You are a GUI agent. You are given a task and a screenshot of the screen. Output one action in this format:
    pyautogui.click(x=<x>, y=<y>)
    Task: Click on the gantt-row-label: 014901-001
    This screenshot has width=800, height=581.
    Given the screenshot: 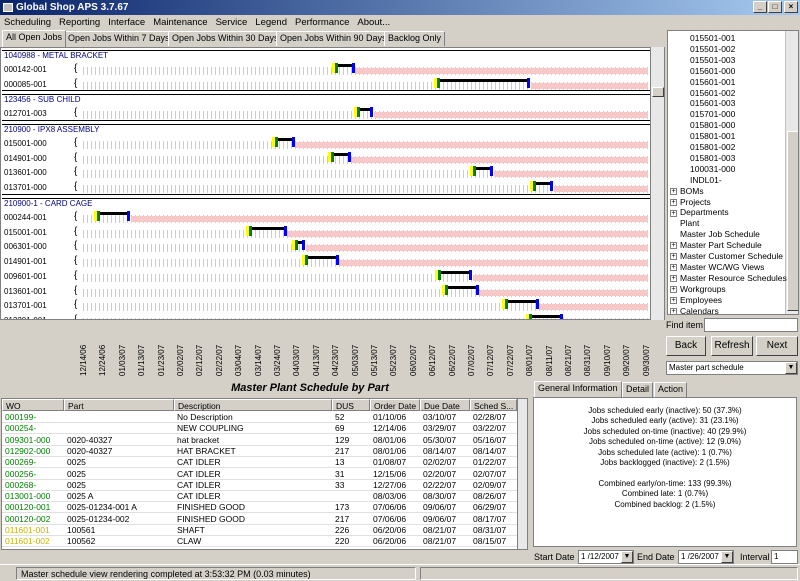 What is the action you would take?
    pyautogui.click(x=25, y=261)
    